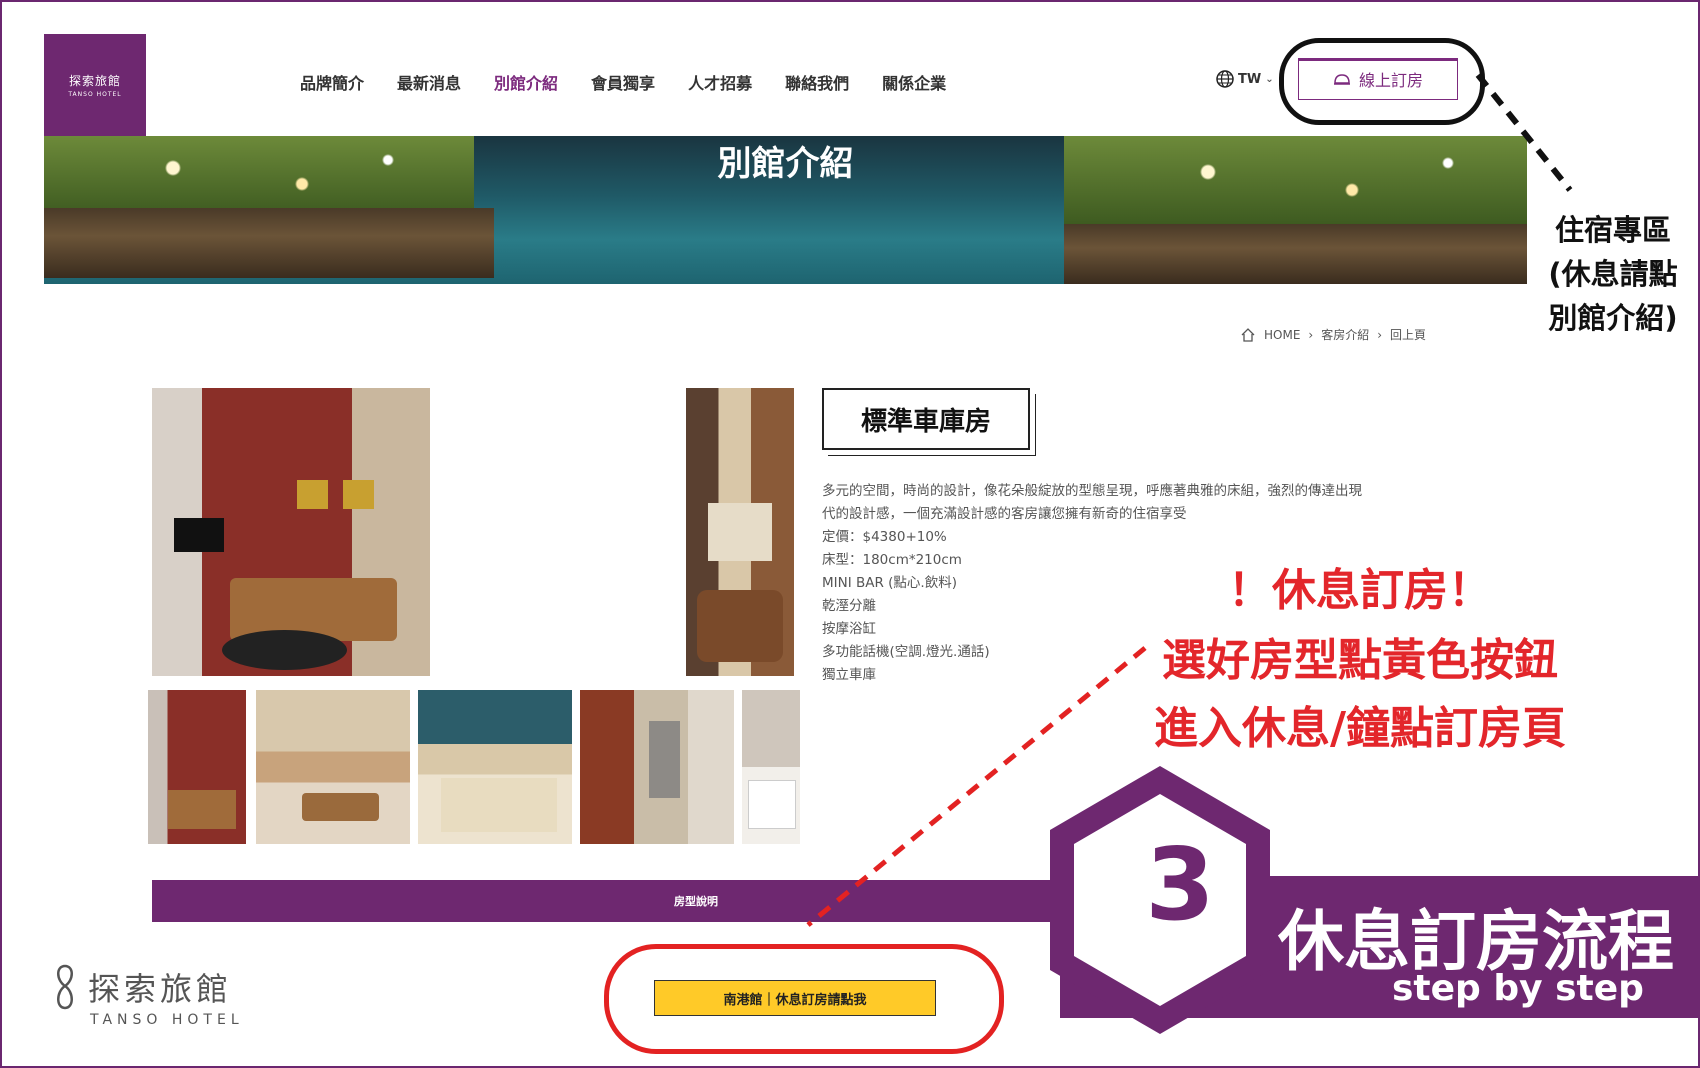 The width and height of the screenshot is (1700, 1068). Describe the element at coordinates (1613, 318) in the screenshot. I see `lodging-note-line: 別館介紹)` at that location.